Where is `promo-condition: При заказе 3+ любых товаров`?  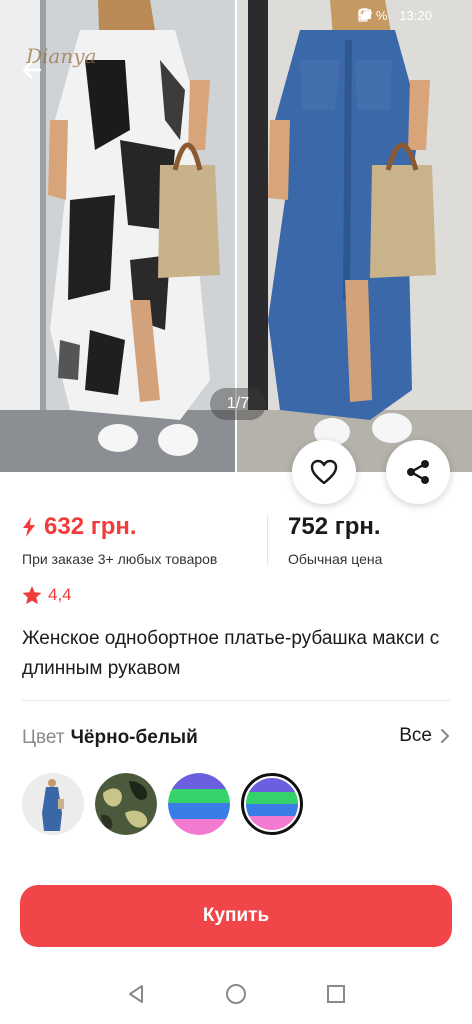
promo-condition: При заказе 3+ любых товаров is located at coordinates (120, 559).